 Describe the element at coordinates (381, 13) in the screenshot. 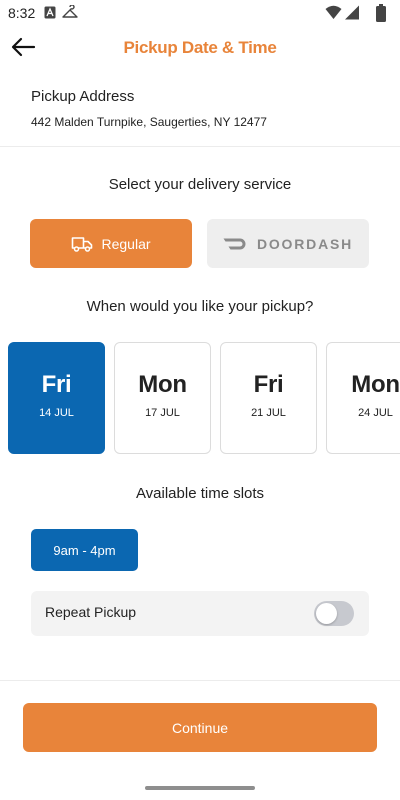

I see `battery-icon` at that location.